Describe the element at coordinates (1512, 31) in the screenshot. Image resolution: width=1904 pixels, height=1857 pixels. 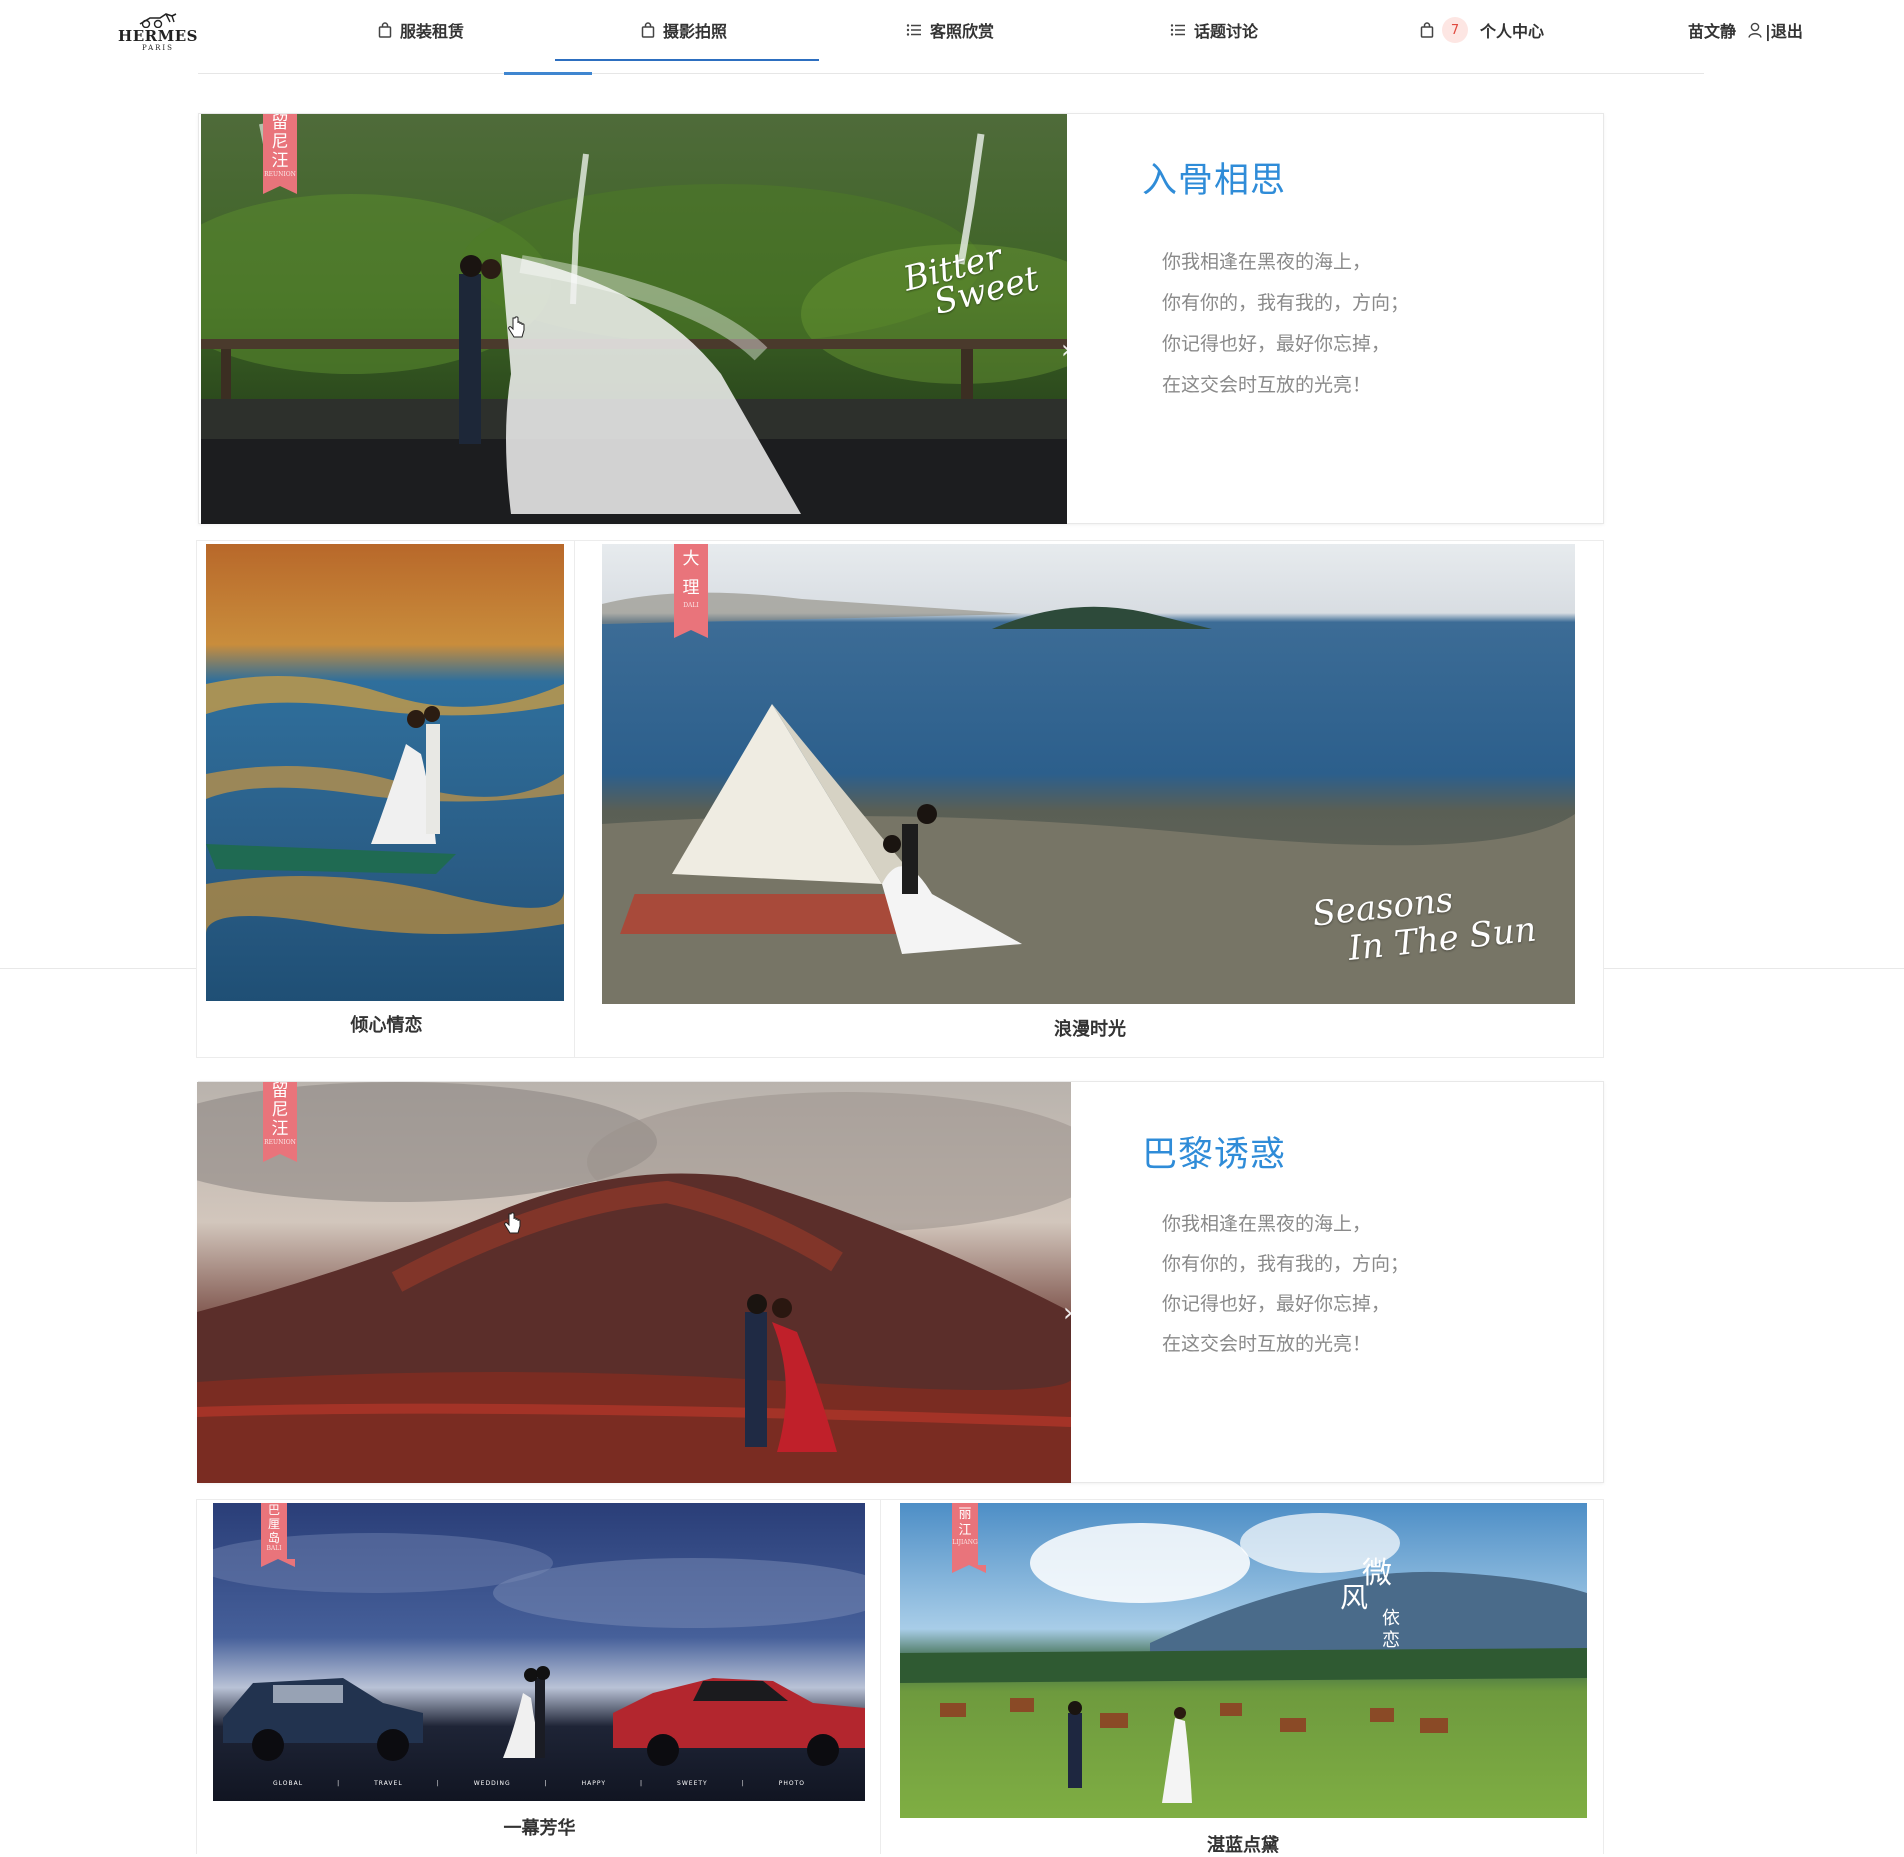
I see `nav-label: 个人中心` at that location.